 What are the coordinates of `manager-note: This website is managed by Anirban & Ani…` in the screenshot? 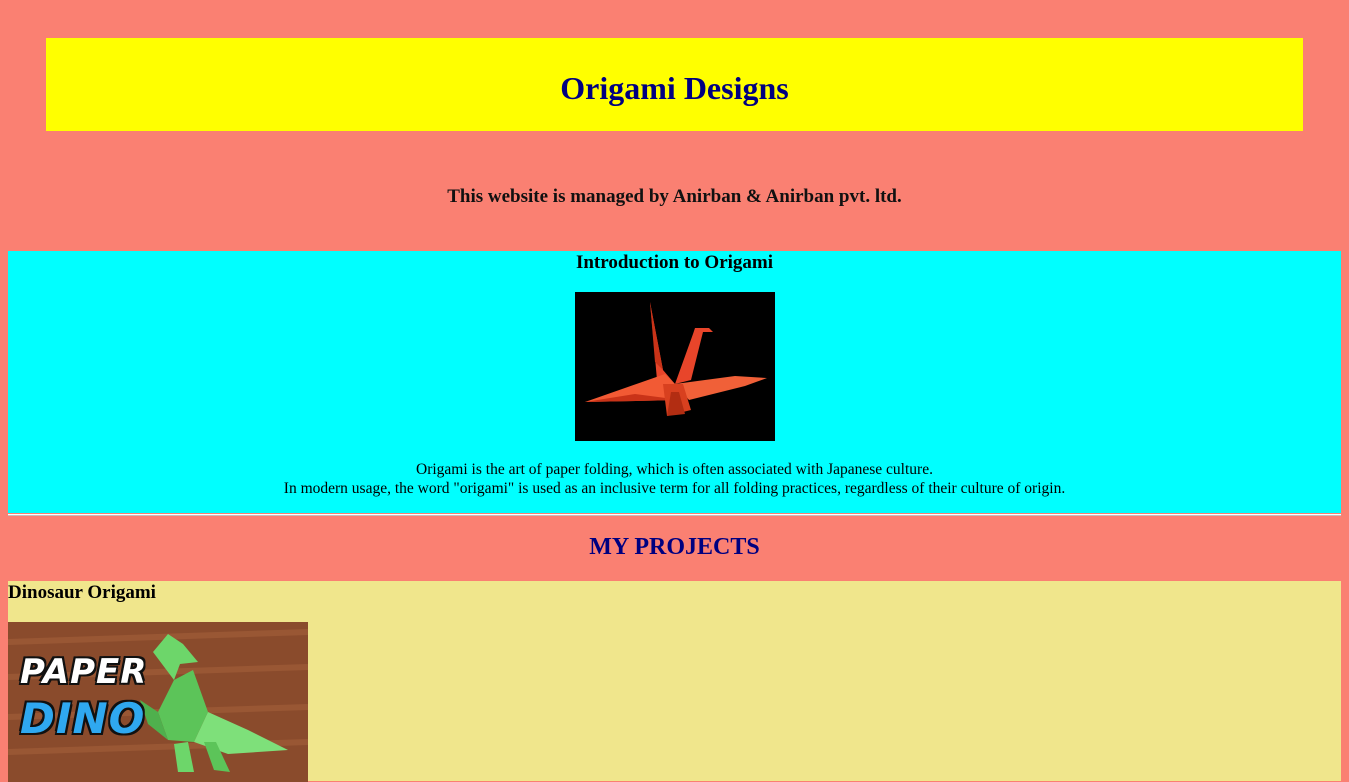 It's located at (674, 196).